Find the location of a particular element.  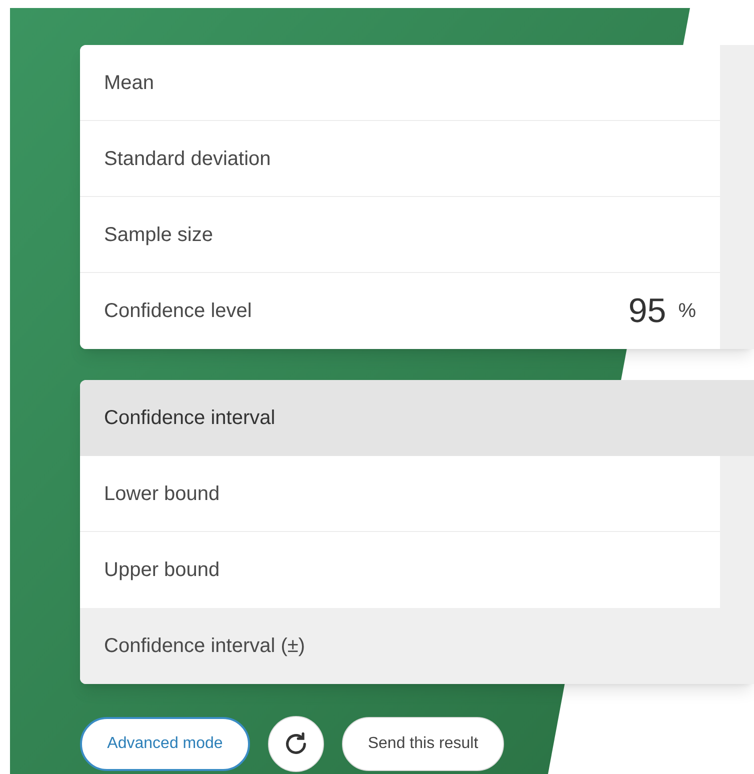

advanced-mode-button: Advanced mode is located at coordinates (165, 744).